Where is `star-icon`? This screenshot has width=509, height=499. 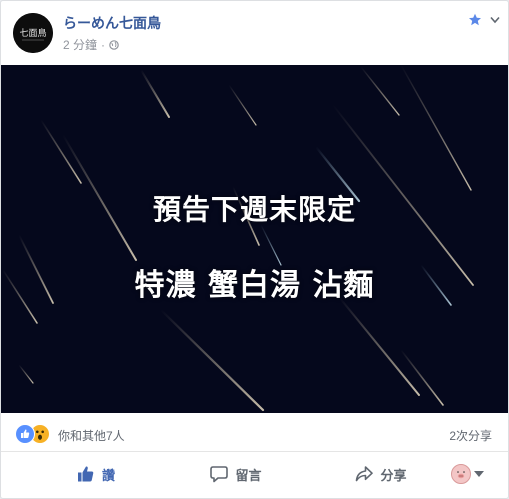 star-icon is located at coordinates (475, 20).